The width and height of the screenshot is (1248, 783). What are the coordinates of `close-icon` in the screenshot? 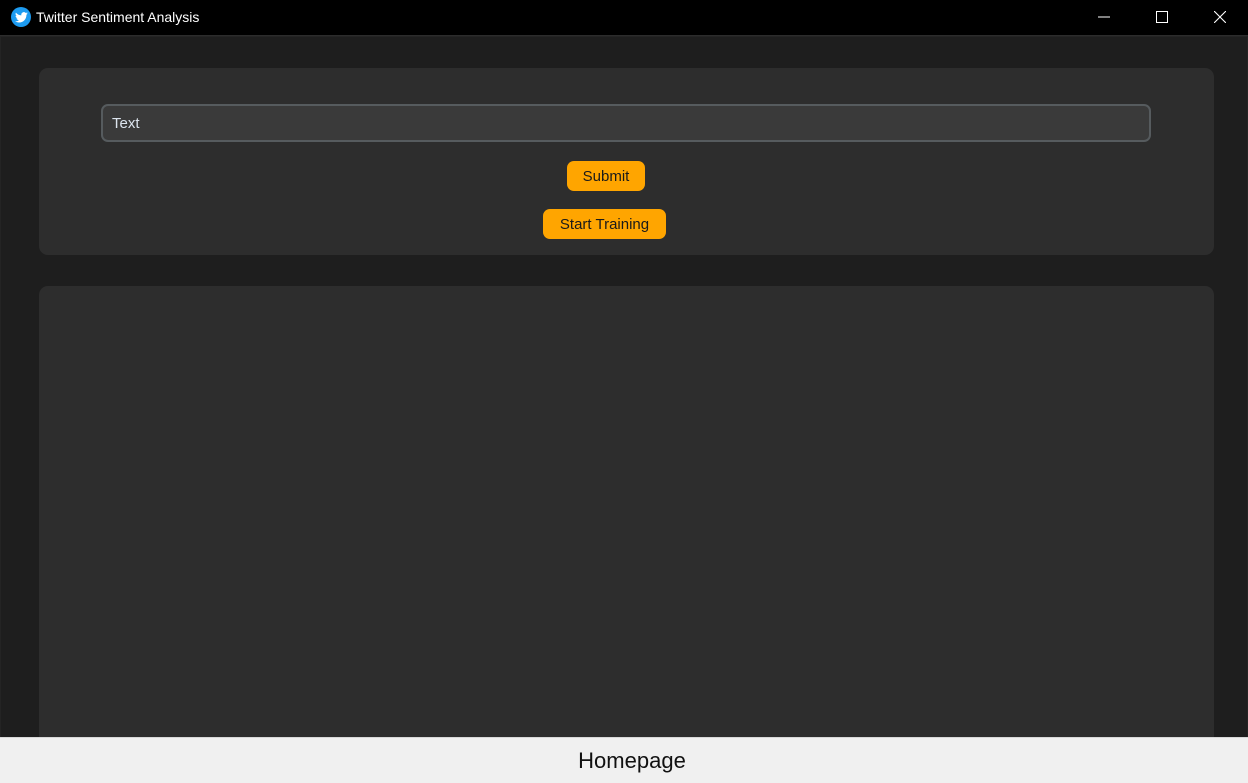 It's located at (1220, 17).